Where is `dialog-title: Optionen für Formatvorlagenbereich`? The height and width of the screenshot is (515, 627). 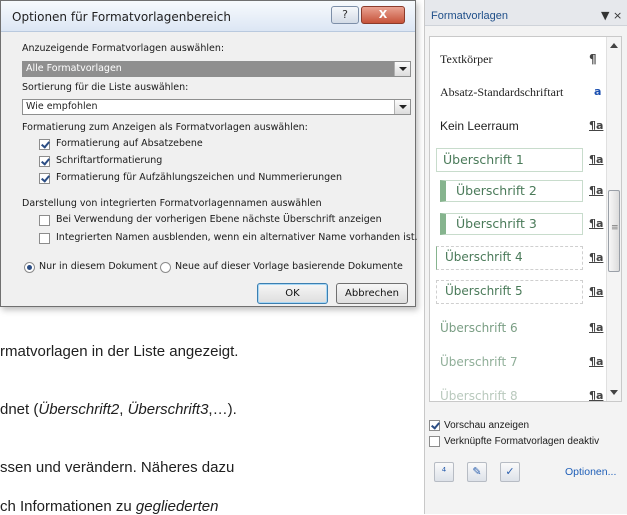
dialog-title: Optionen für Formatvorlagenbereich is located at coordinates (121, 17).